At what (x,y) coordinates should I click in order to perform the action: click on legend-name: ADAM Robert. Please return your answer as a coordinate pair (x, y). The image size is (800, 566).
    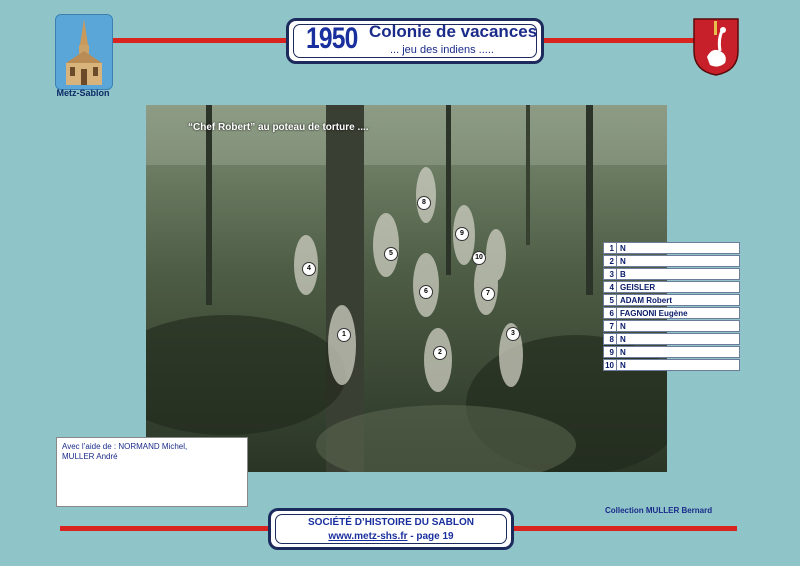
    Looking at the image, I should click on (678, 300).